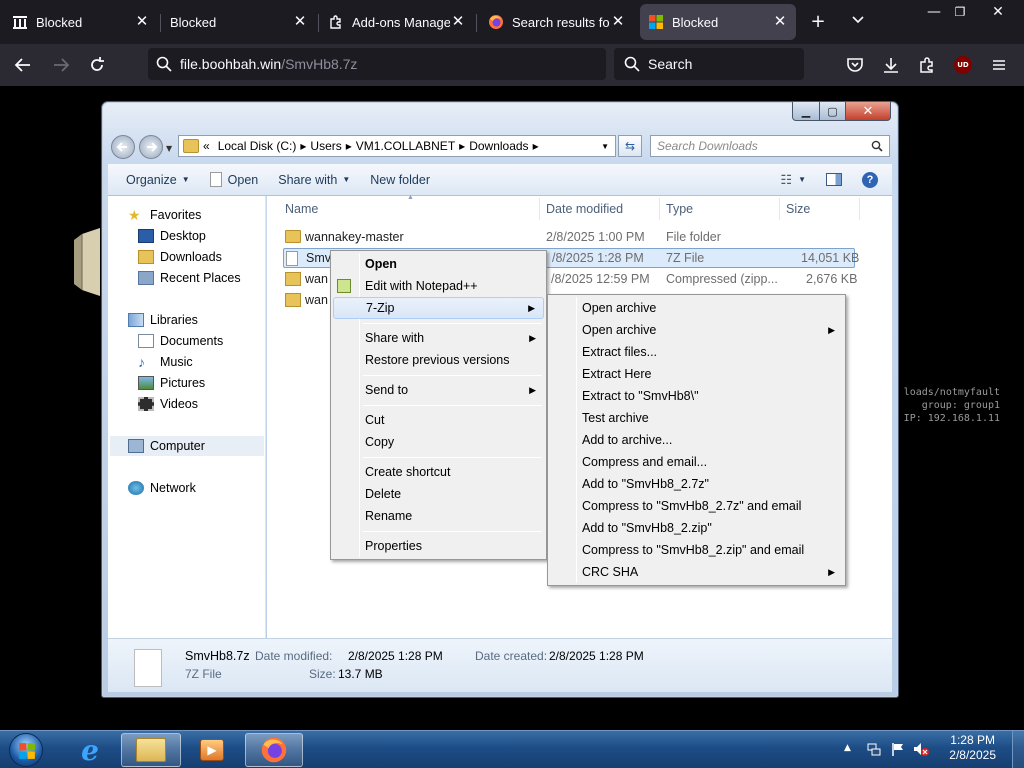 This screenshot has height=768, width=1024. What do you see at coordinates (438, 546) in the screenshot?
I see `menu-properties: Properties` at bounding box center [438, 546].